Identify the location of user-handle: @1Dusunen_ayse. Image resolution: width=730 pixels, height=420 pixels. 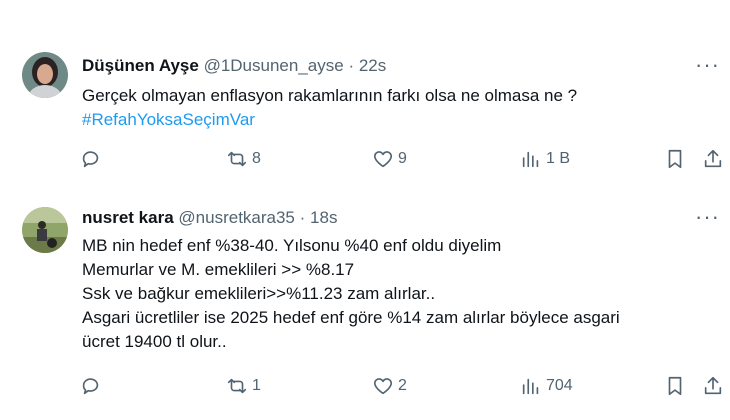
(274, 65).